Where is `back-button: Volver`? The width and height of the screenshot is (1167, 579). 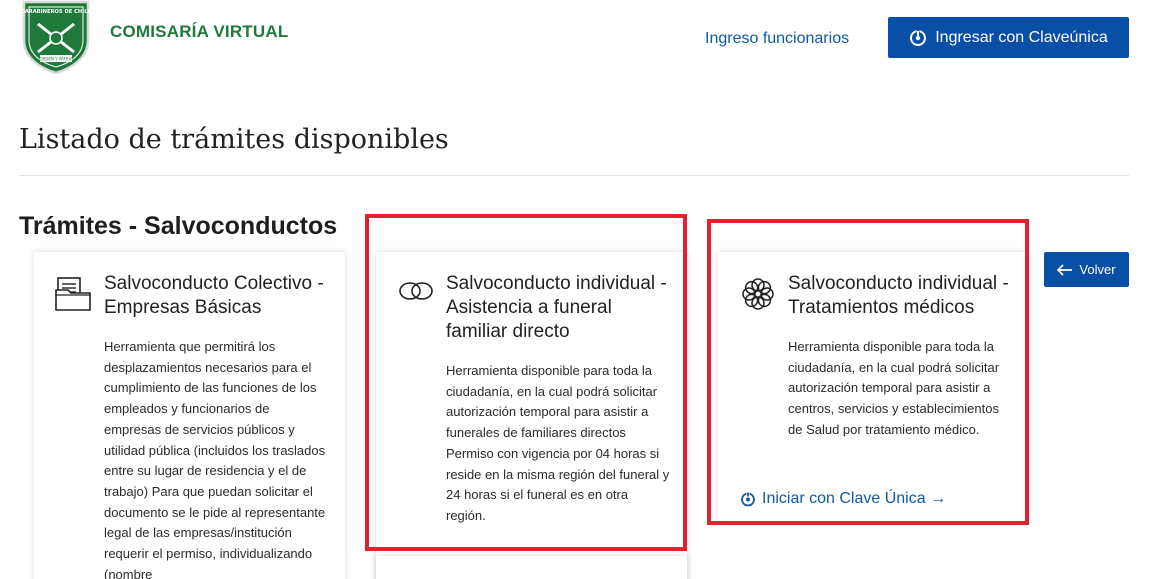
back-button: Volver is located at coordinates (1086, 269).